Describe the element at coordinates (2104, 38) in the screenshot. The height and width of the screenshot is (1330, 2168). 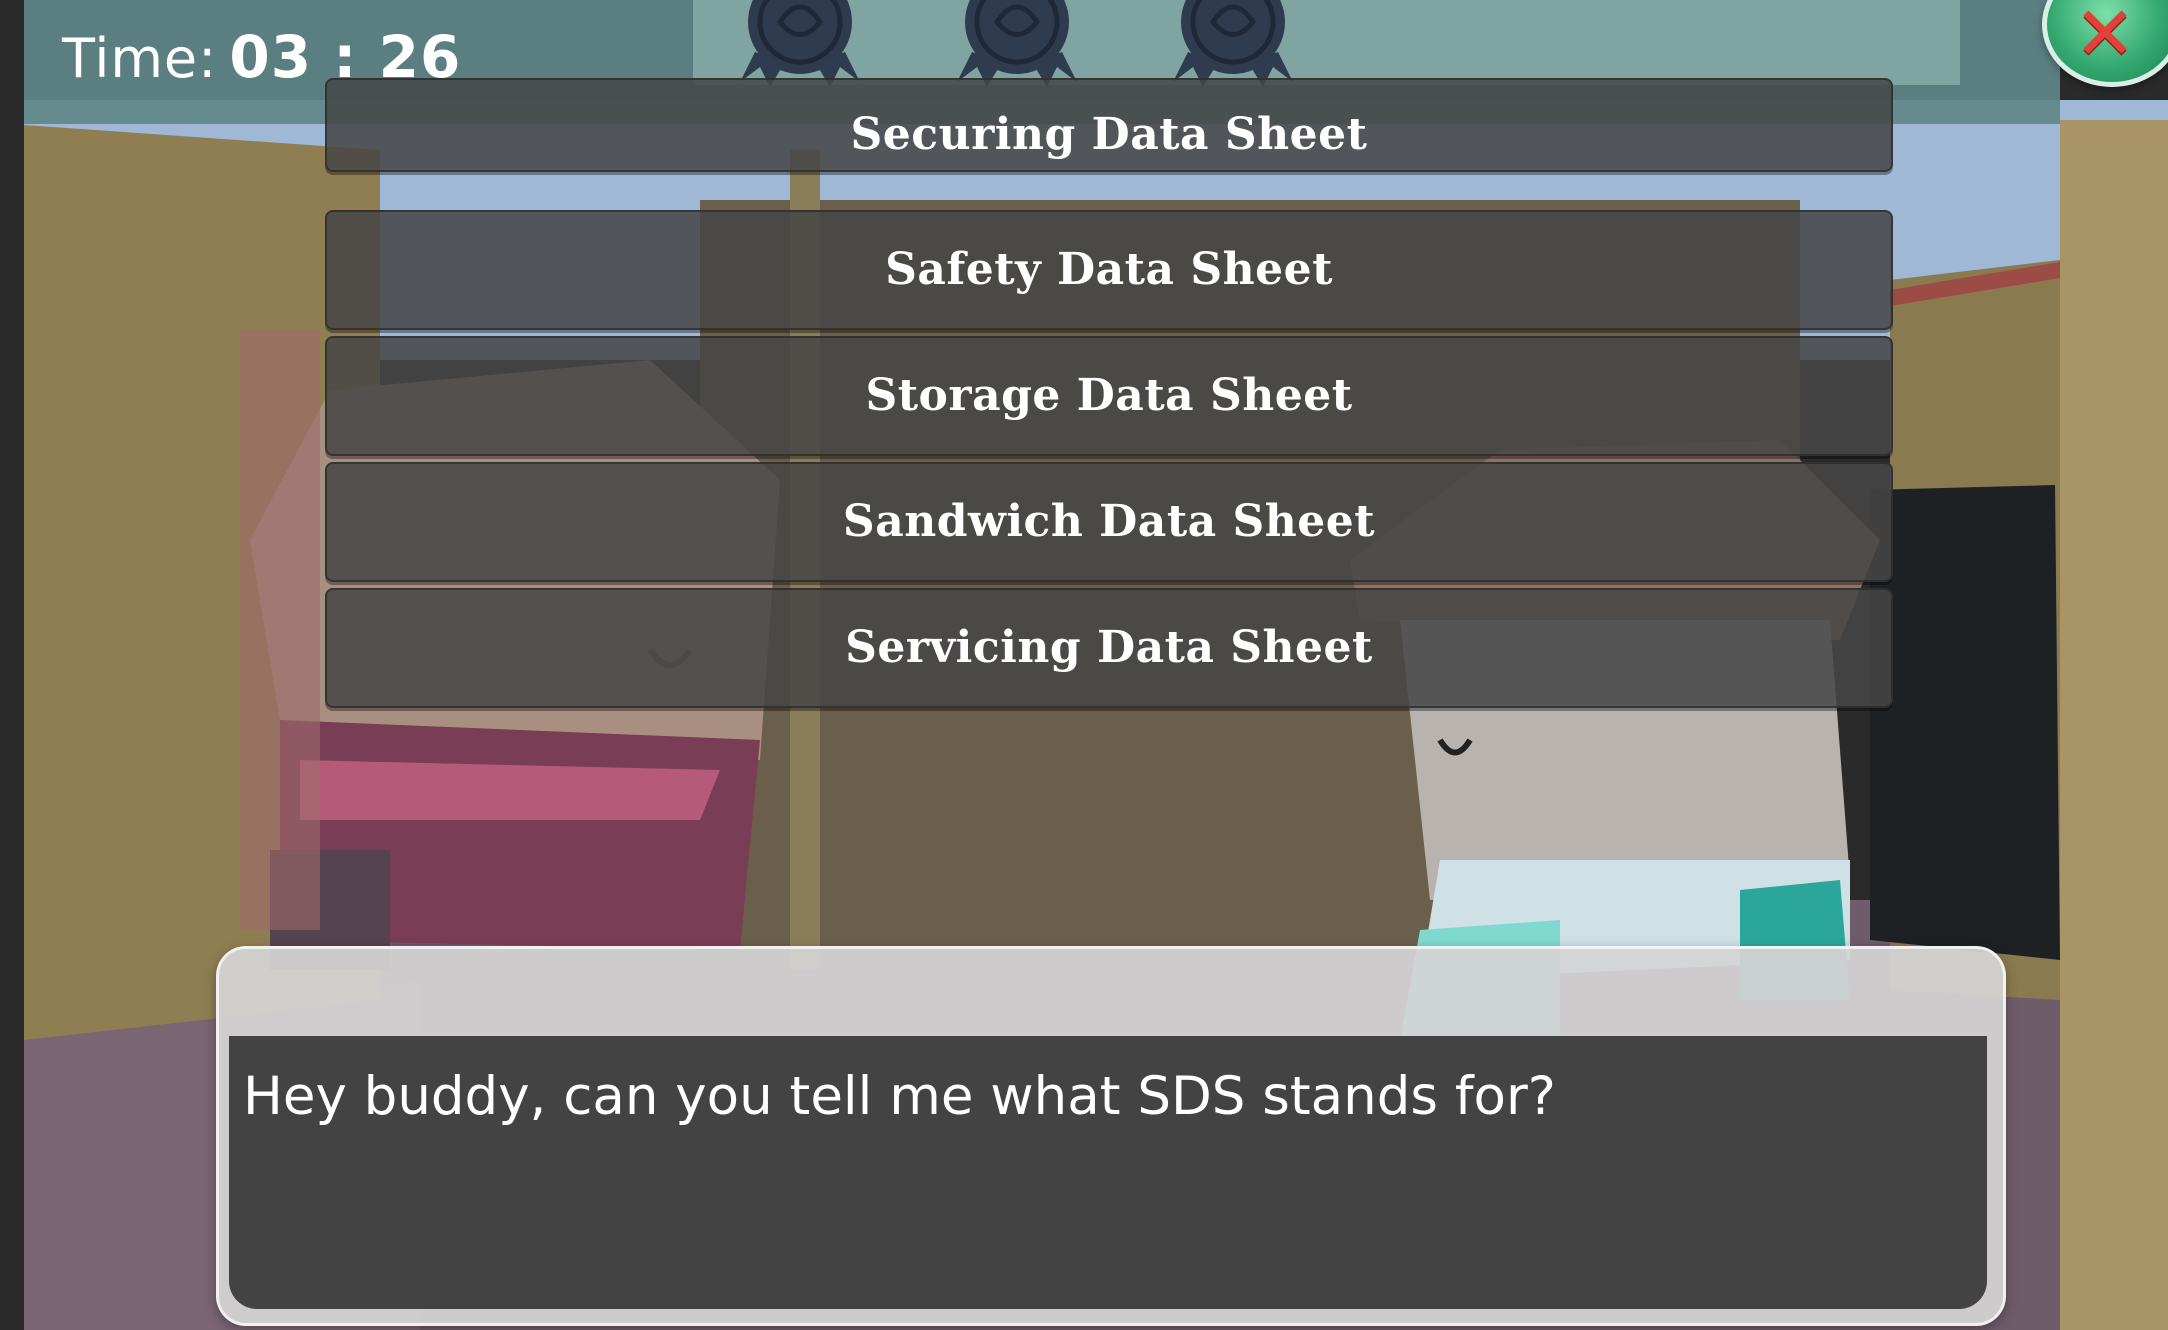
I see `close-x-icon: ✕` at that location.